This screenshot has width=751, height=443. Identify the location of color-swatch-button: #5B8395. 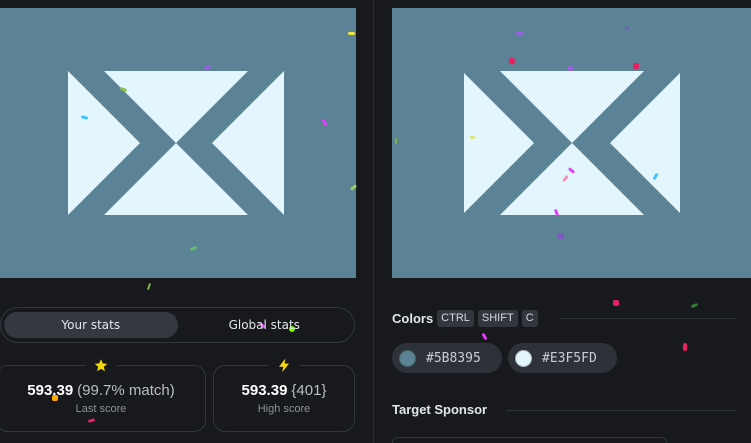
(447, 358).